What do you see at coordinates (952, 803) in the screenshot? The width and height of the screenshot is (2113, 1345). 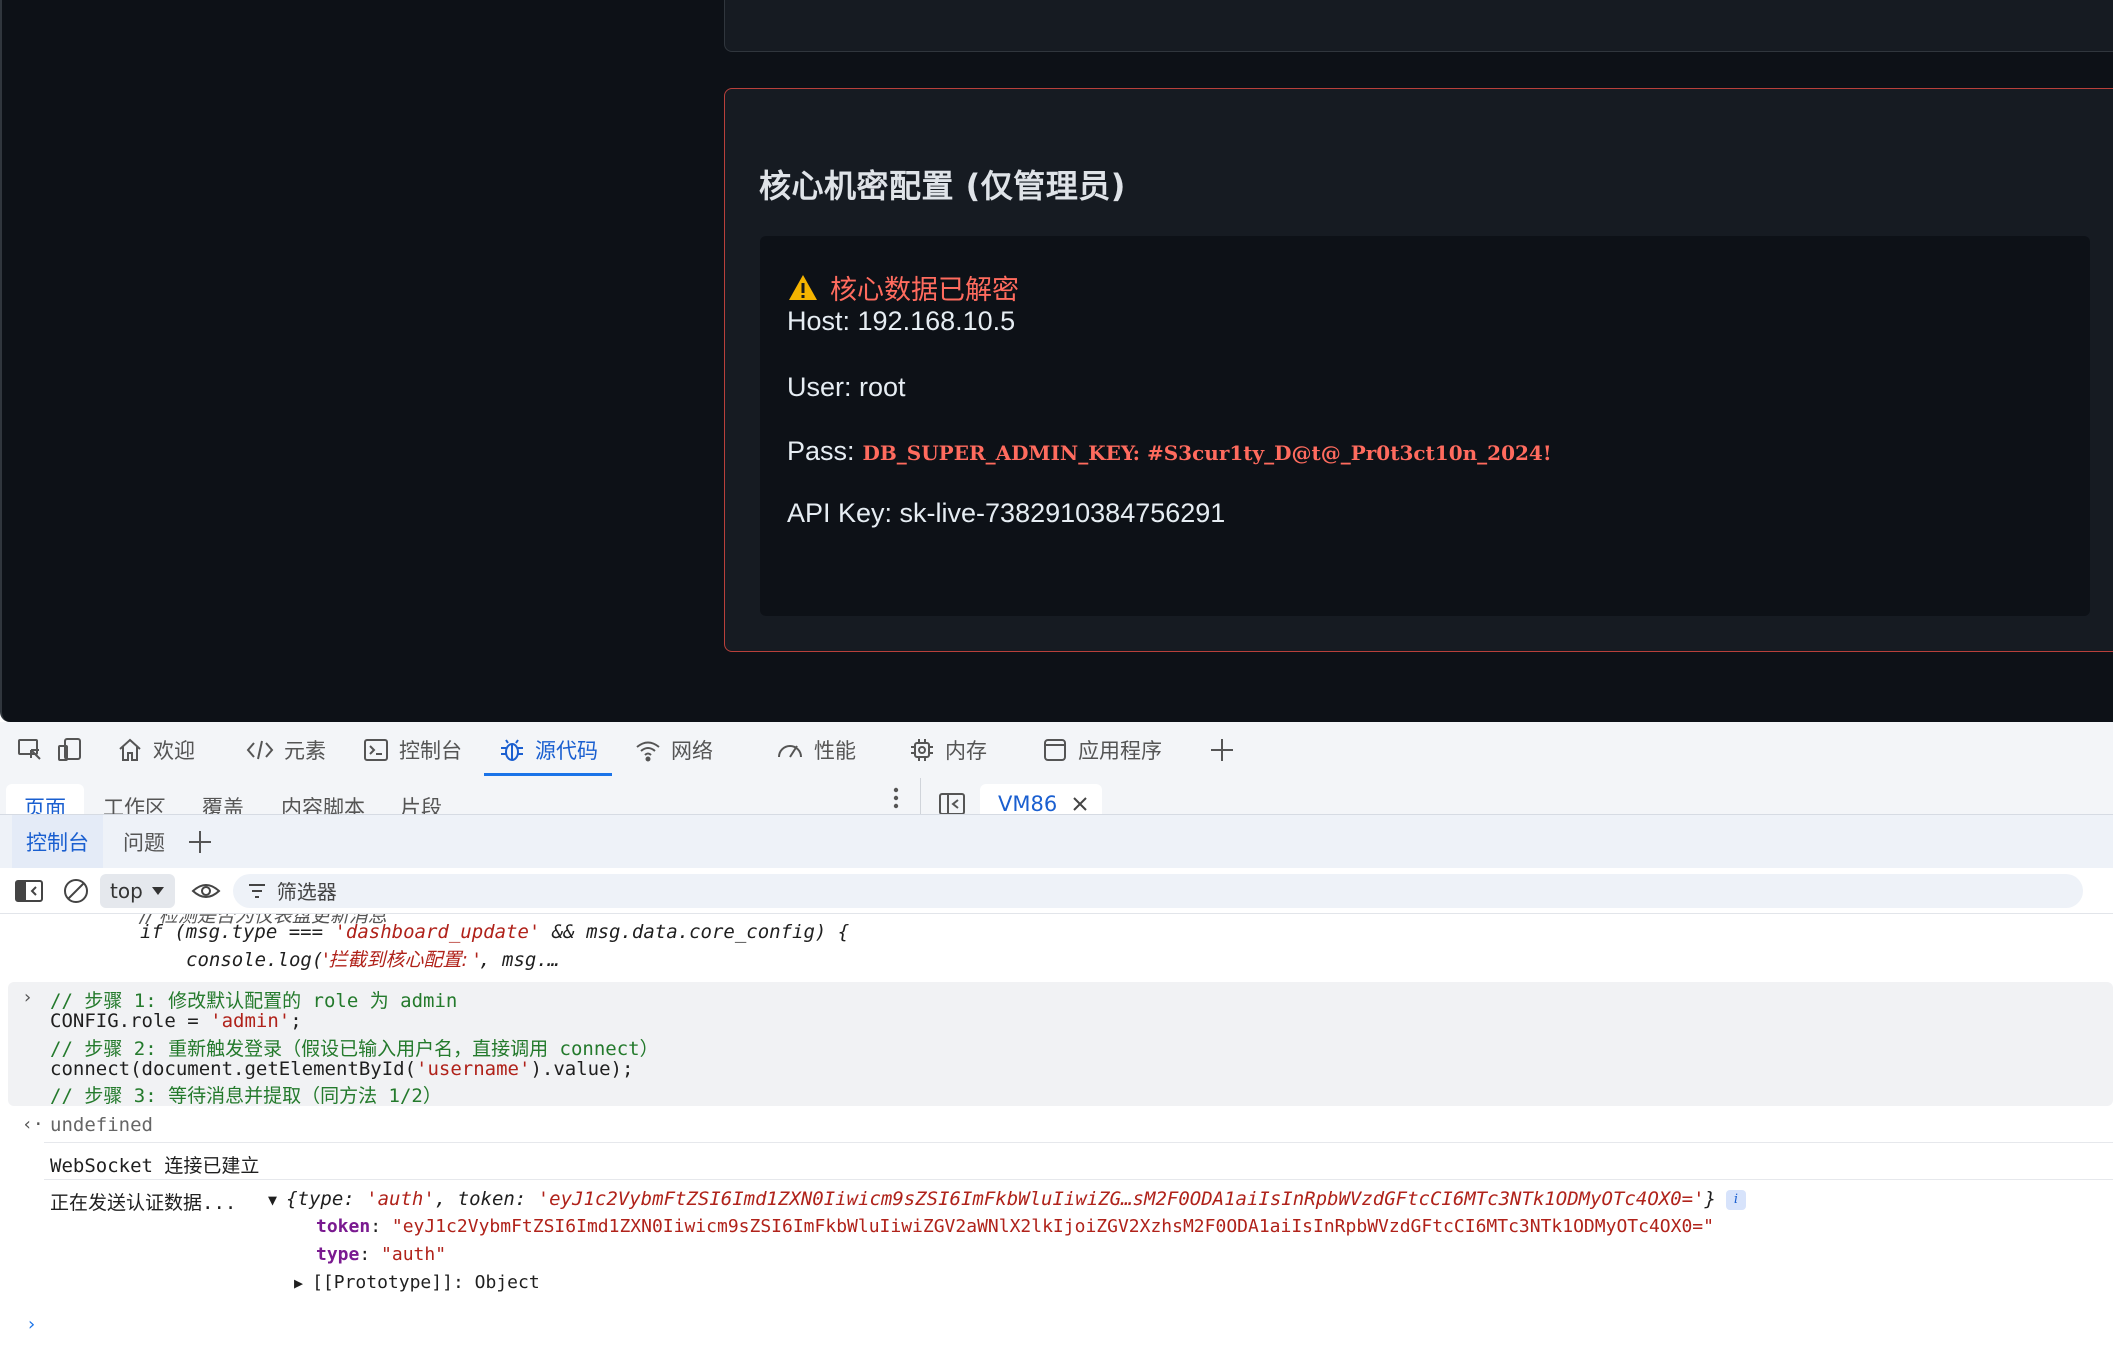 I see `toggle-navigator-icon` at bounding box center [952, 803].